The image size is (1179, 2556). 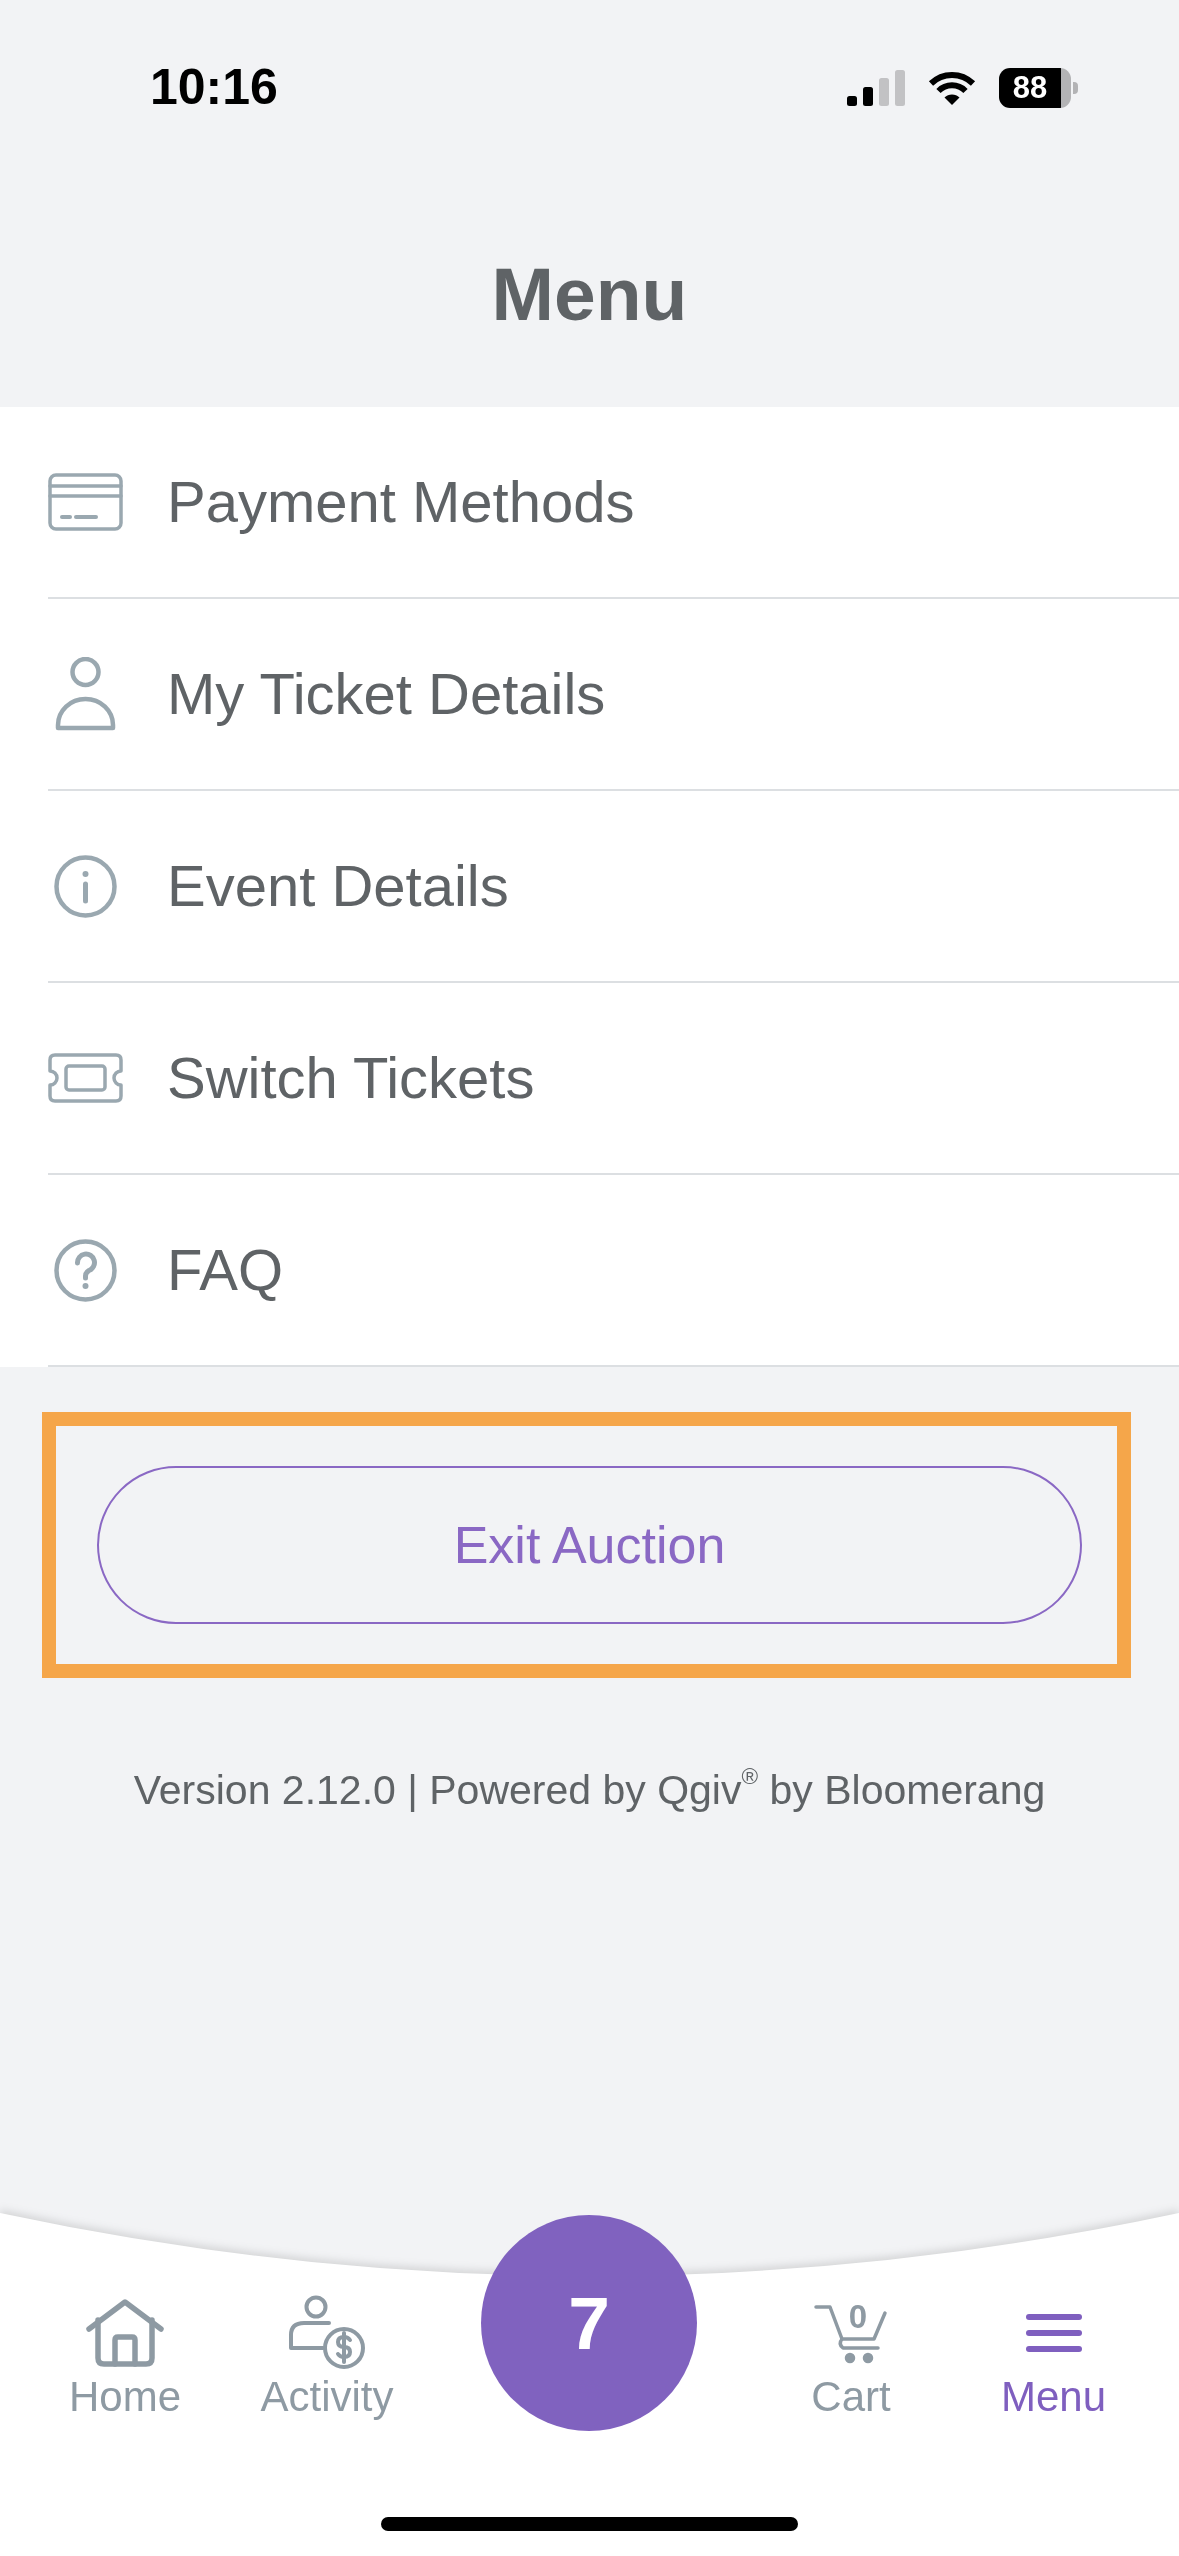 I want to click on battery-indicator: 88, so click(x=1038, y=87).